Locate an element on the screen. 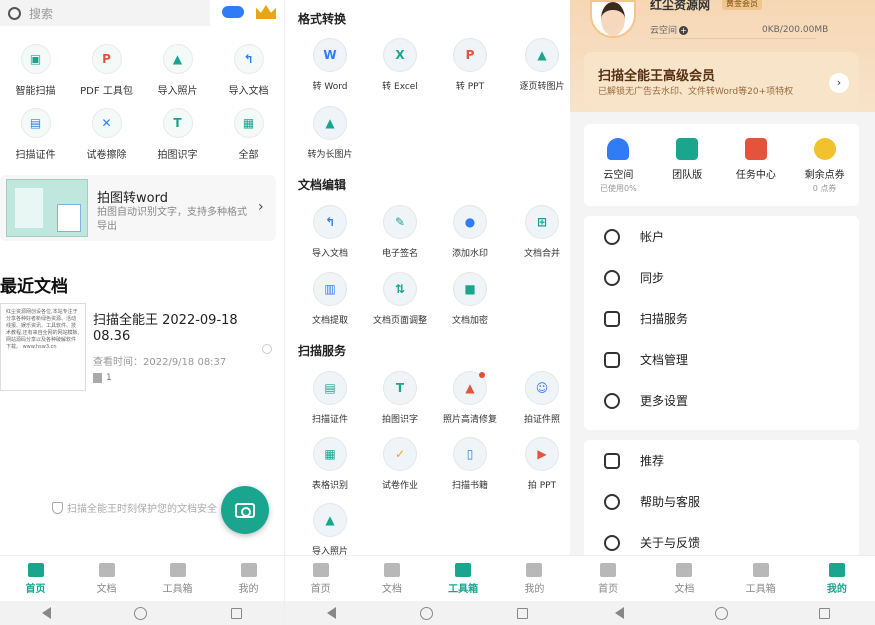 The height and width of the screenshot is (625, 875). tool-table-recognize: ▦ 表格识别 is located at coordinates (330, 464).